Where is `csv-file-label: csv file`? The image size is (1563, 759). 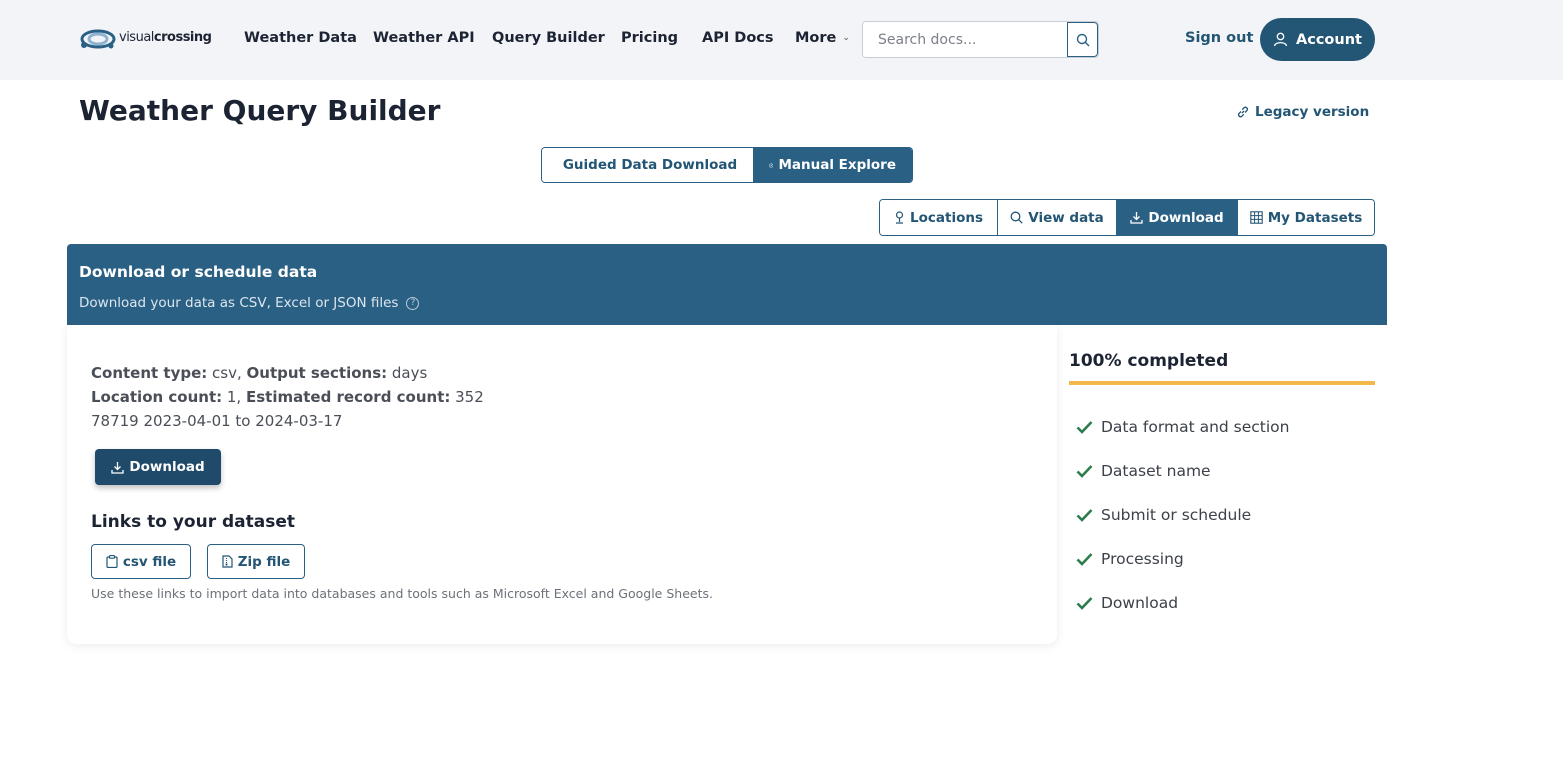 csv-file-label: csv file is located at coordinates (149, 561).